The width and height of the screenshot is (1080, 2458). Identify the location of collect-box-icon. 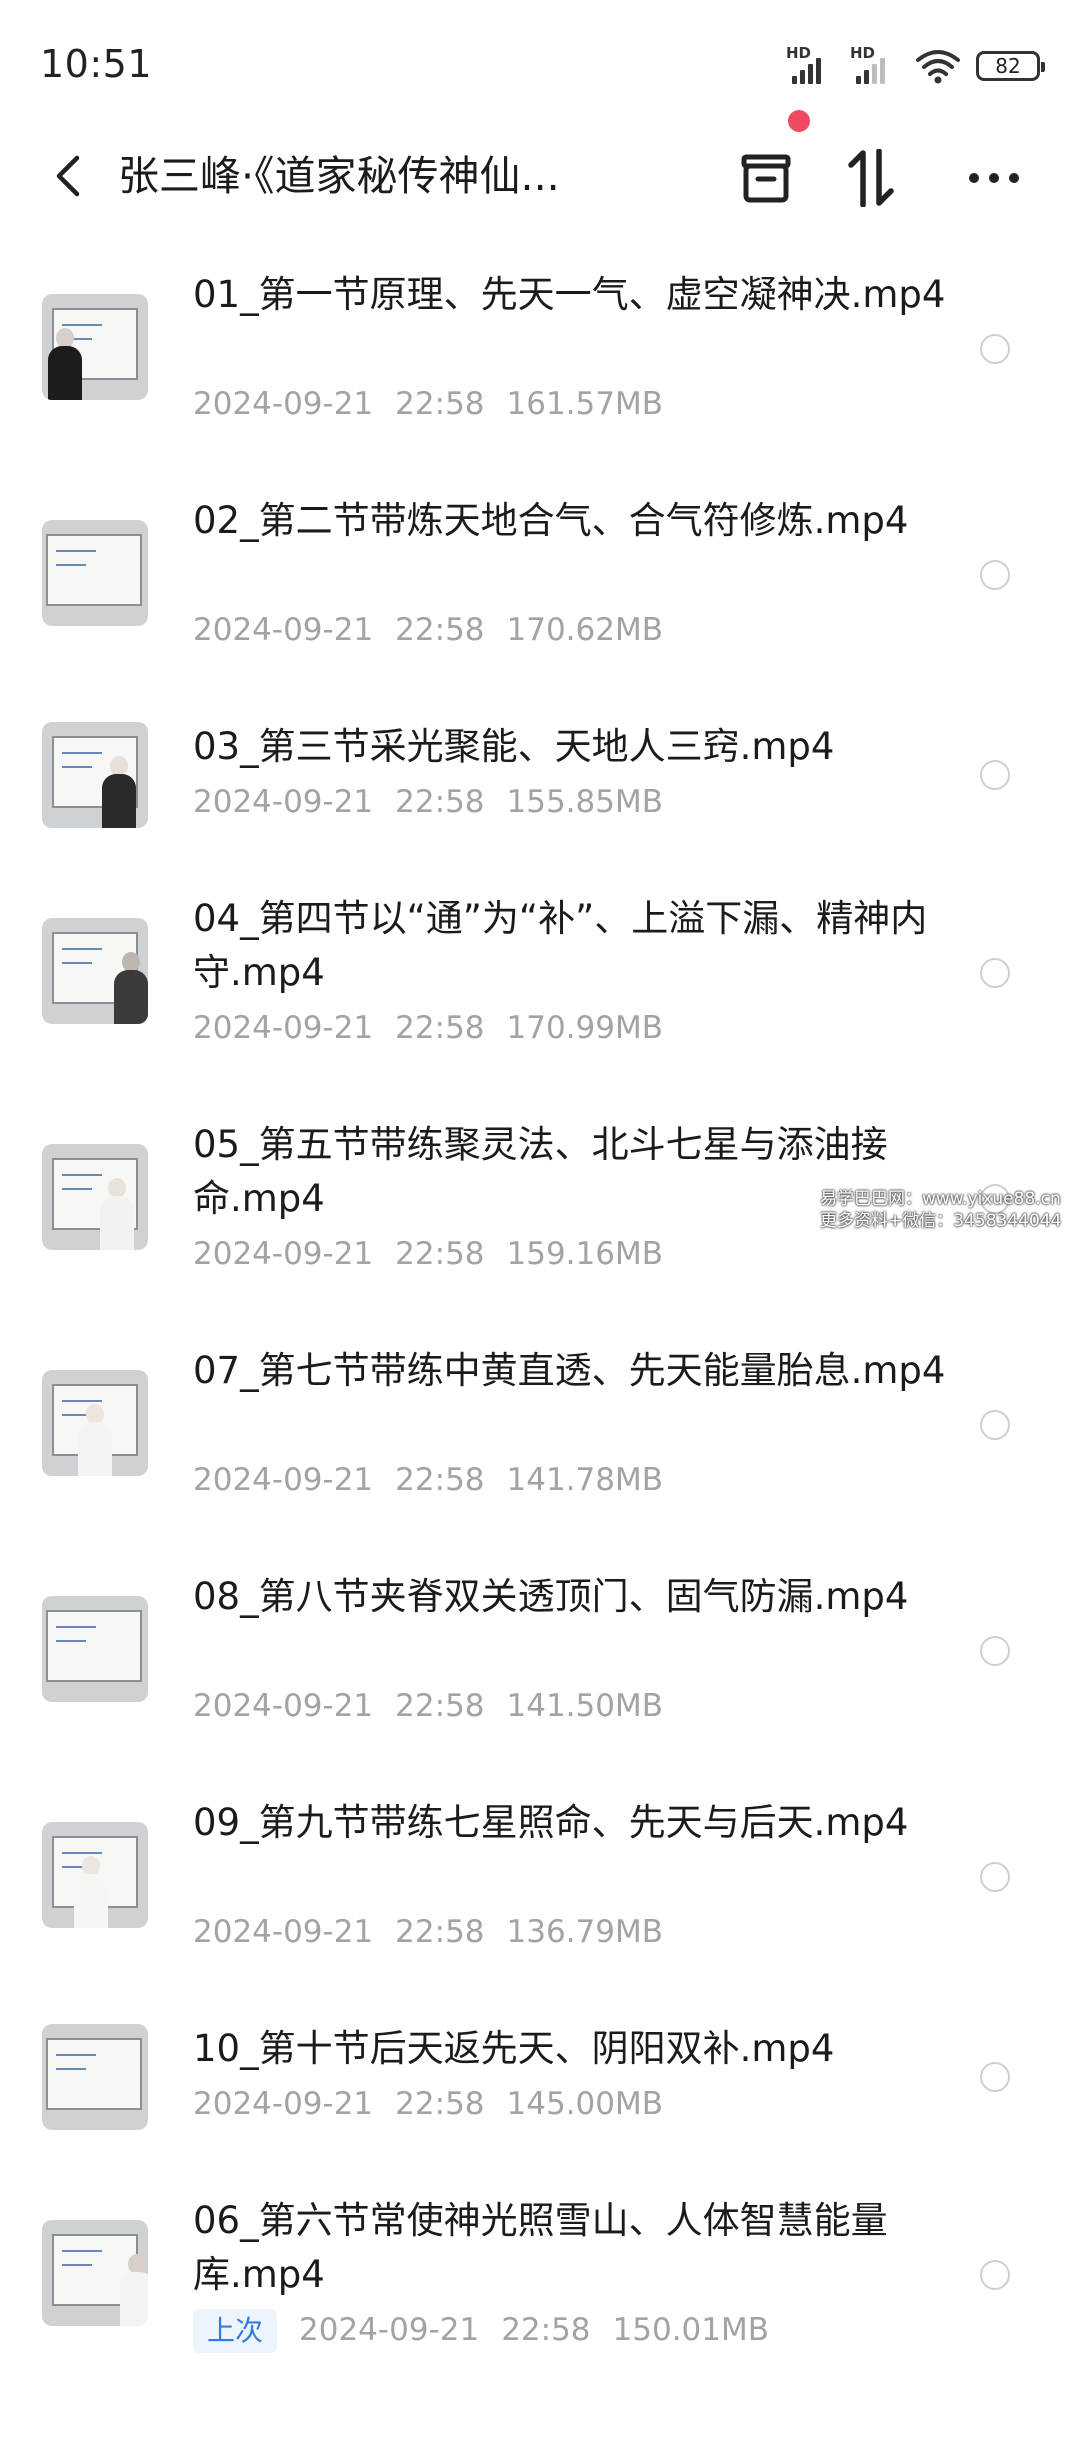
(766, 178).